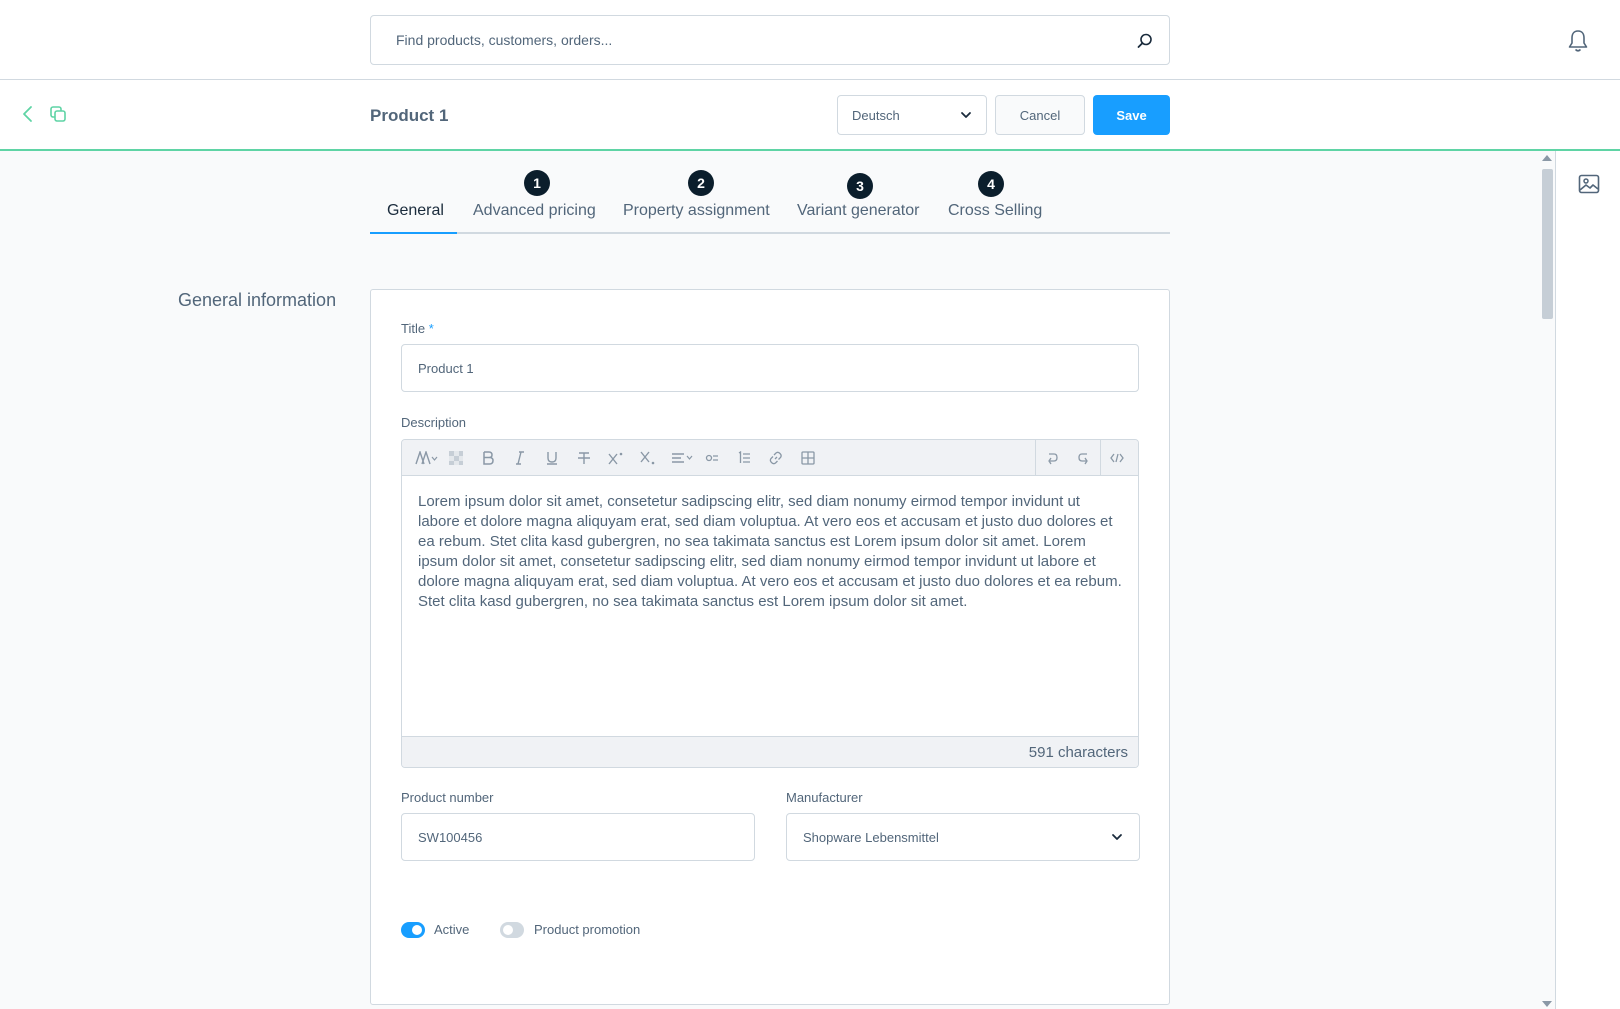 This screenshot has height=1009, width=1620. Describe the element at coordinates (447, 797) in the screenshot. I see `product-number-label: Product number` at that location.